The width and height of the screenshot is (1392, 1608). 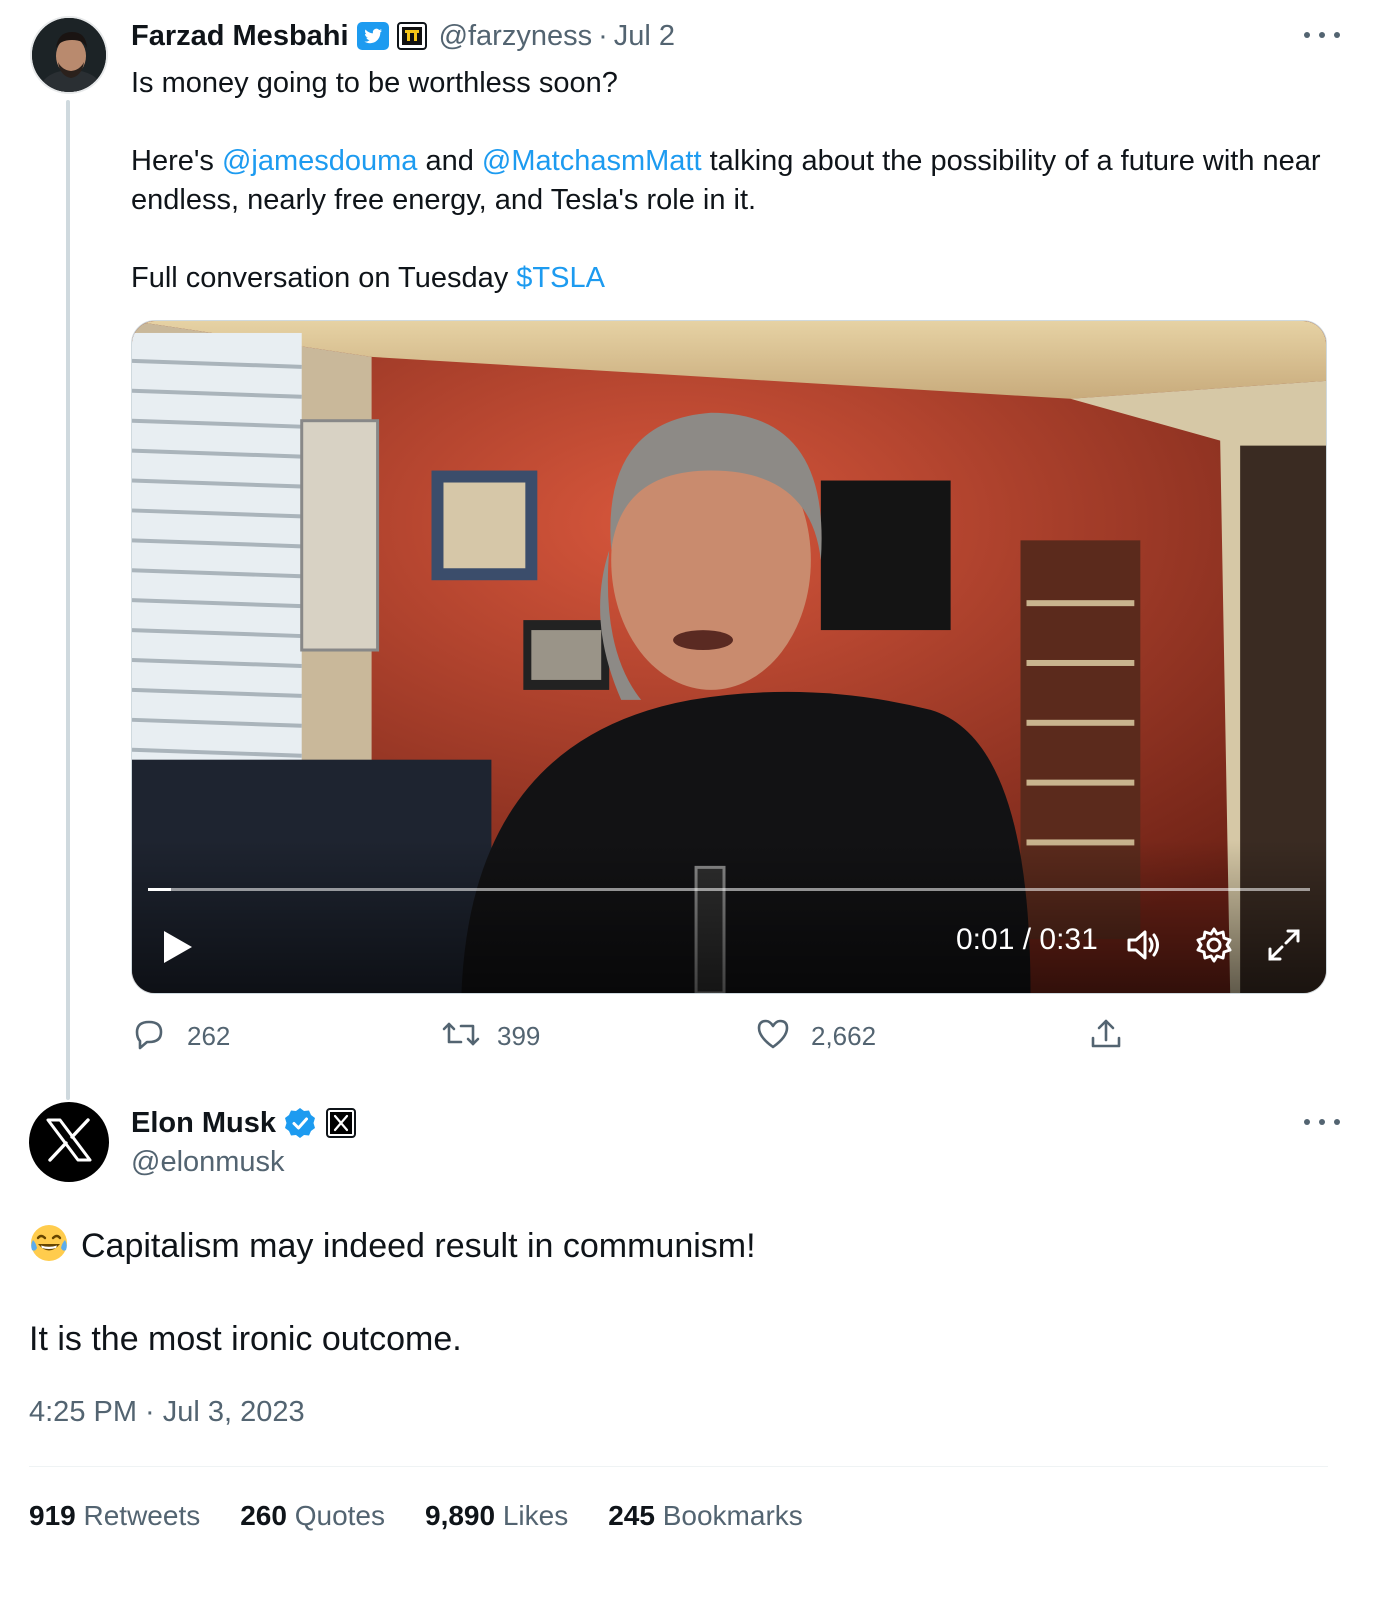 What do you see at coordinates (1027, 939) in the screenshot?
I see `video-timecode: 0:01 / 0:31` at bounding box center [1027, 939].